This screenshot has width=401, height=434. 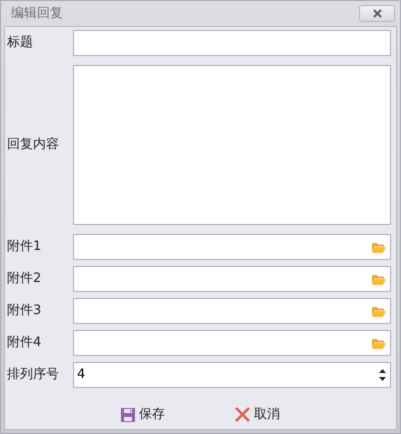 I want to click on number-field: 4, so click(x=232, y=375).